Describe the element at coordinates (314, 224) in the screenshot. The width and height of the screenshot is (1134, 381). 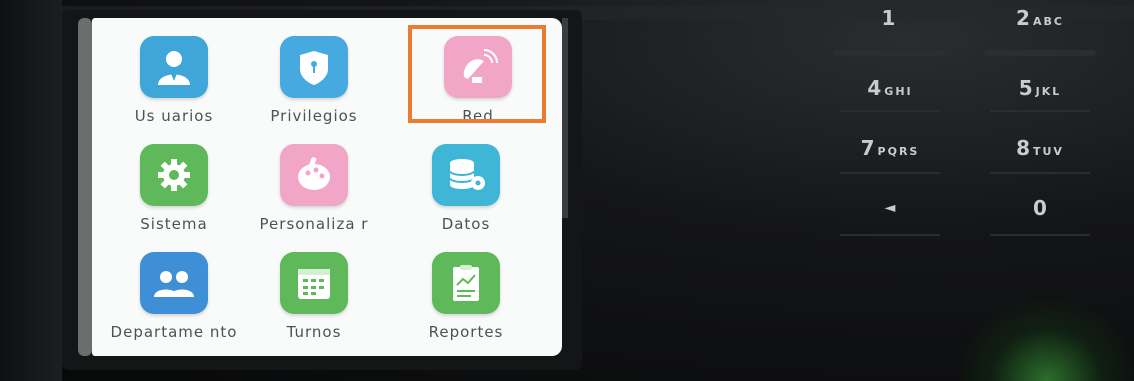
I see `menu-item-label: Personaliza r` at that location.